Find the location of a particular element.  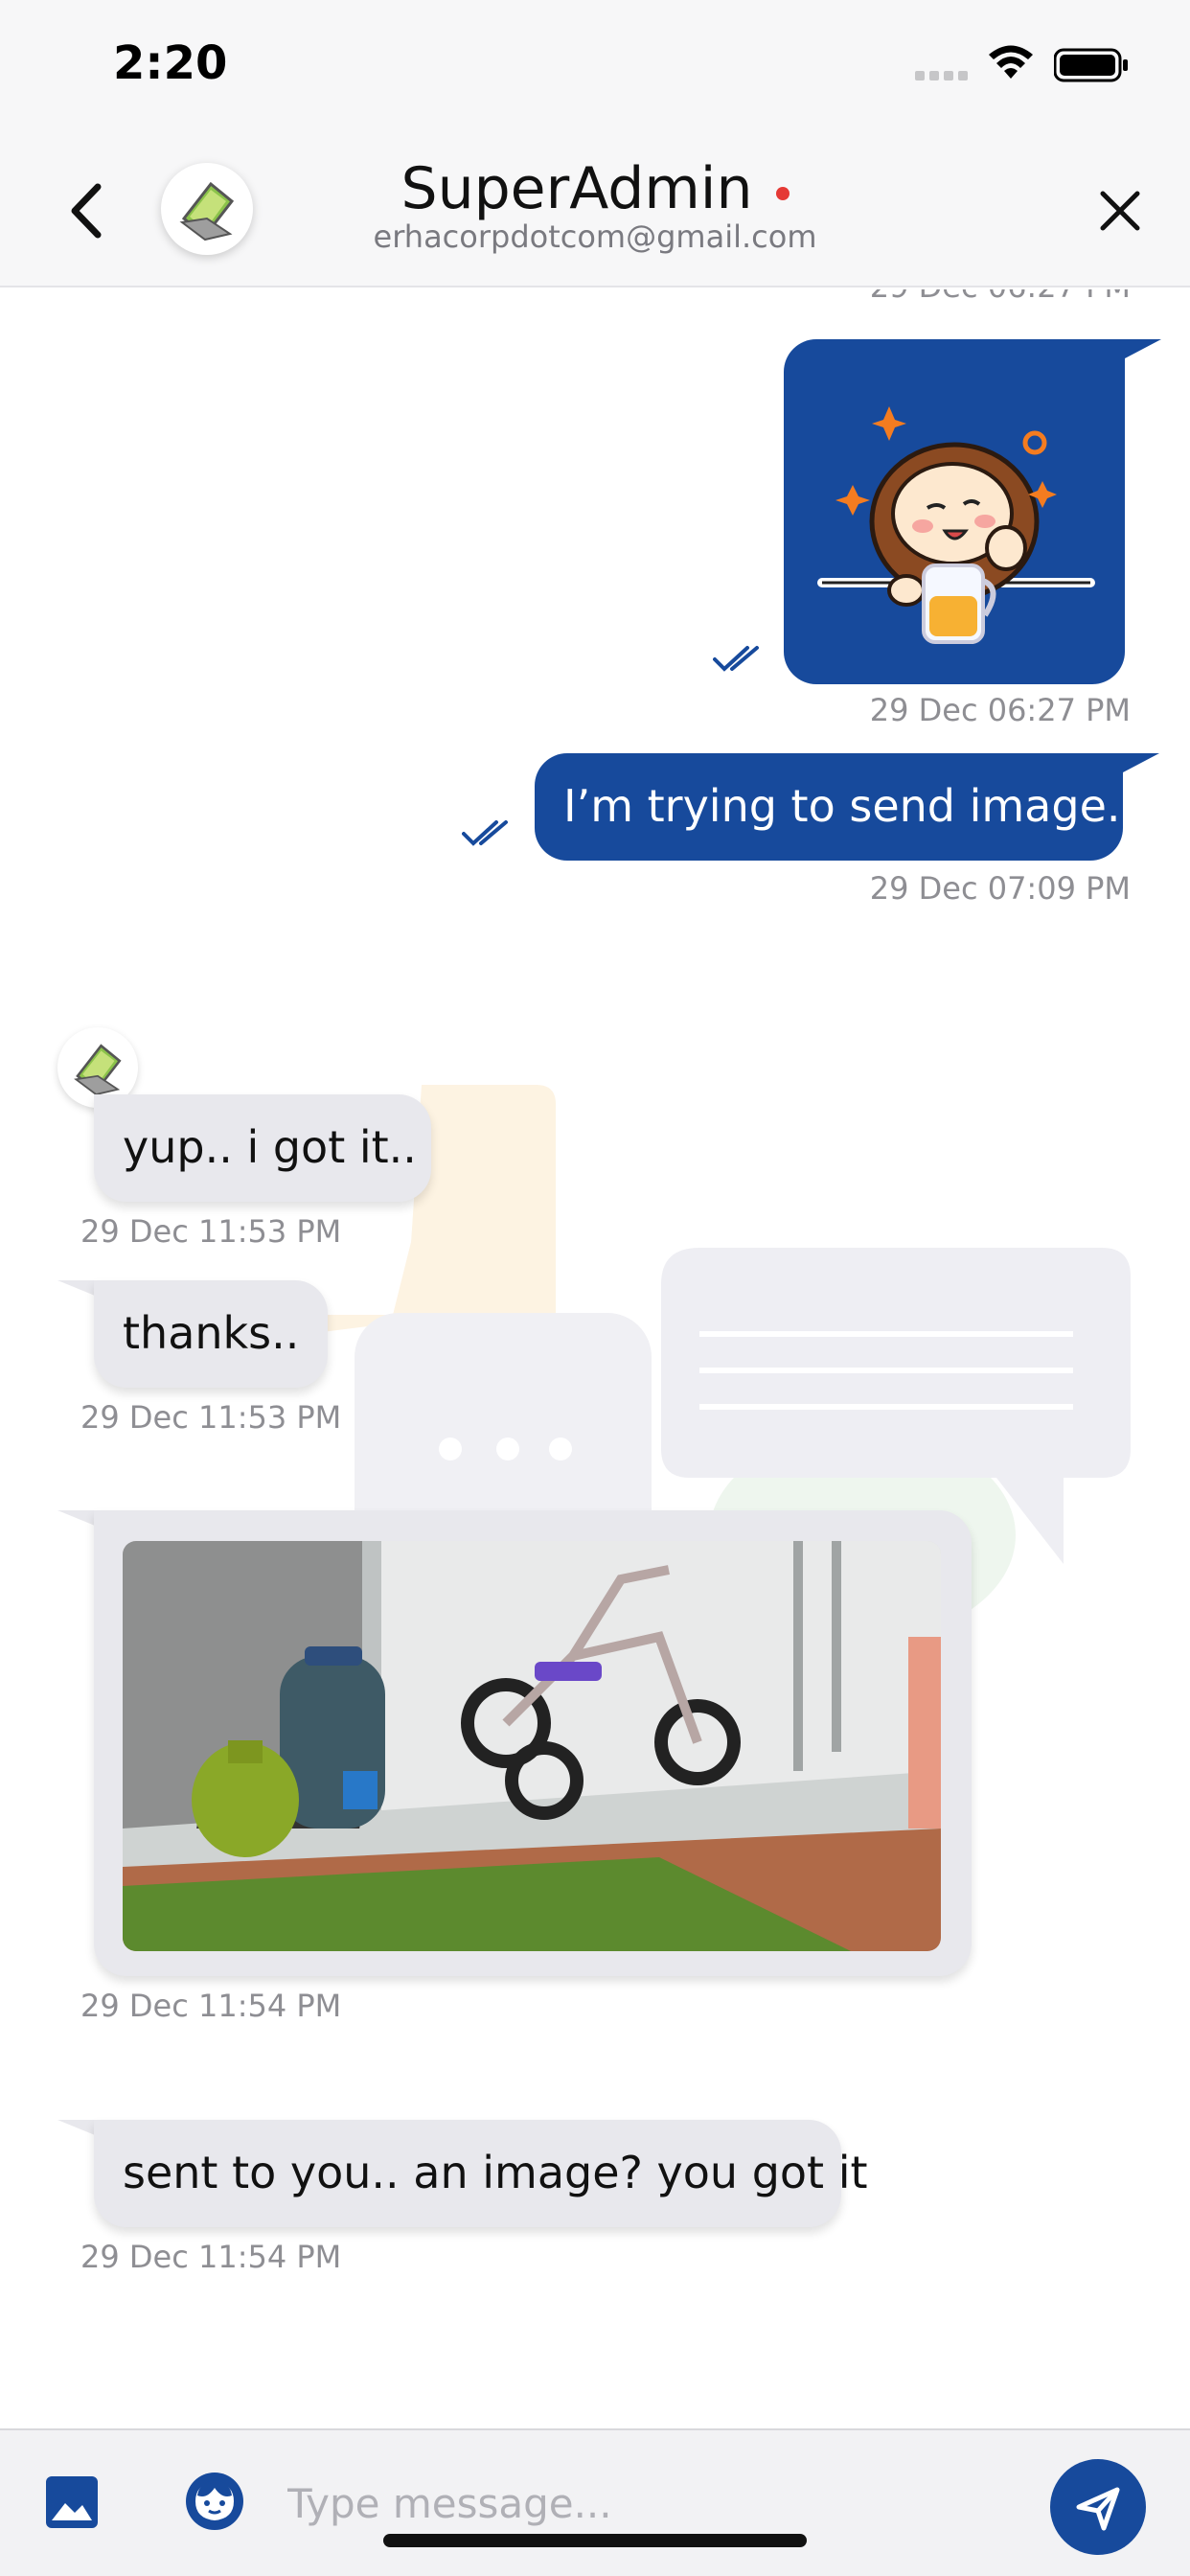

tricycle-photo-icon is located at coordinates (532, 1746).